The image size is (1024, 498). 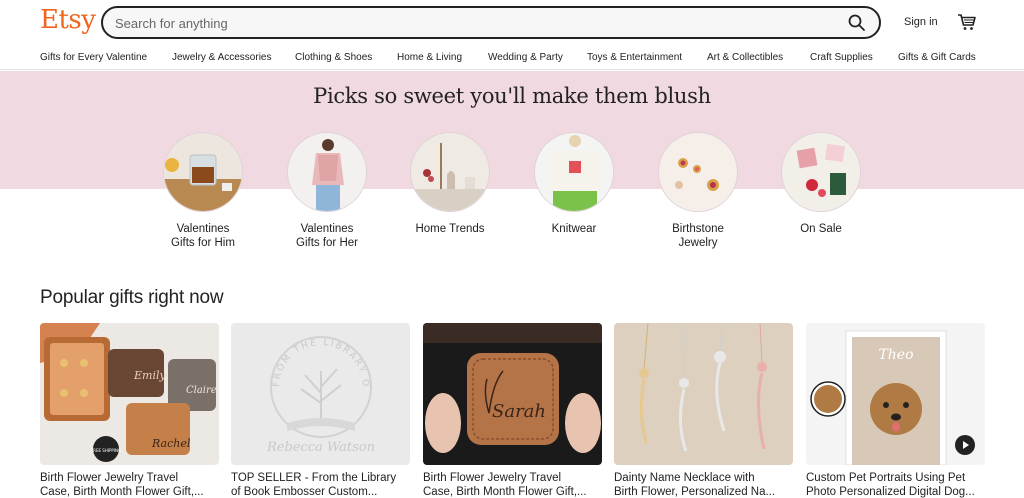 What do you see at coordinates (895, 355) in the screenshot?
I see `pet-name-text: Theo` at bounding box center [895, 355].